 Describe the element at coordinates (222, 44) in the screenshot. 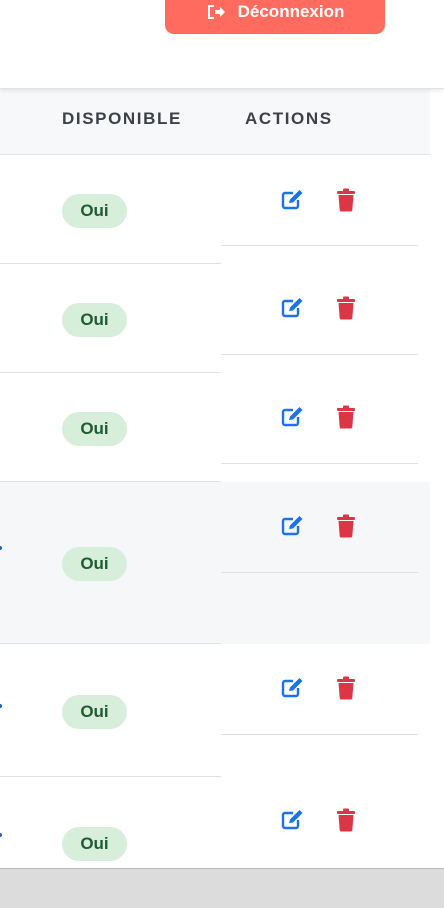

I see `top-header: Déconnexion` at that location.